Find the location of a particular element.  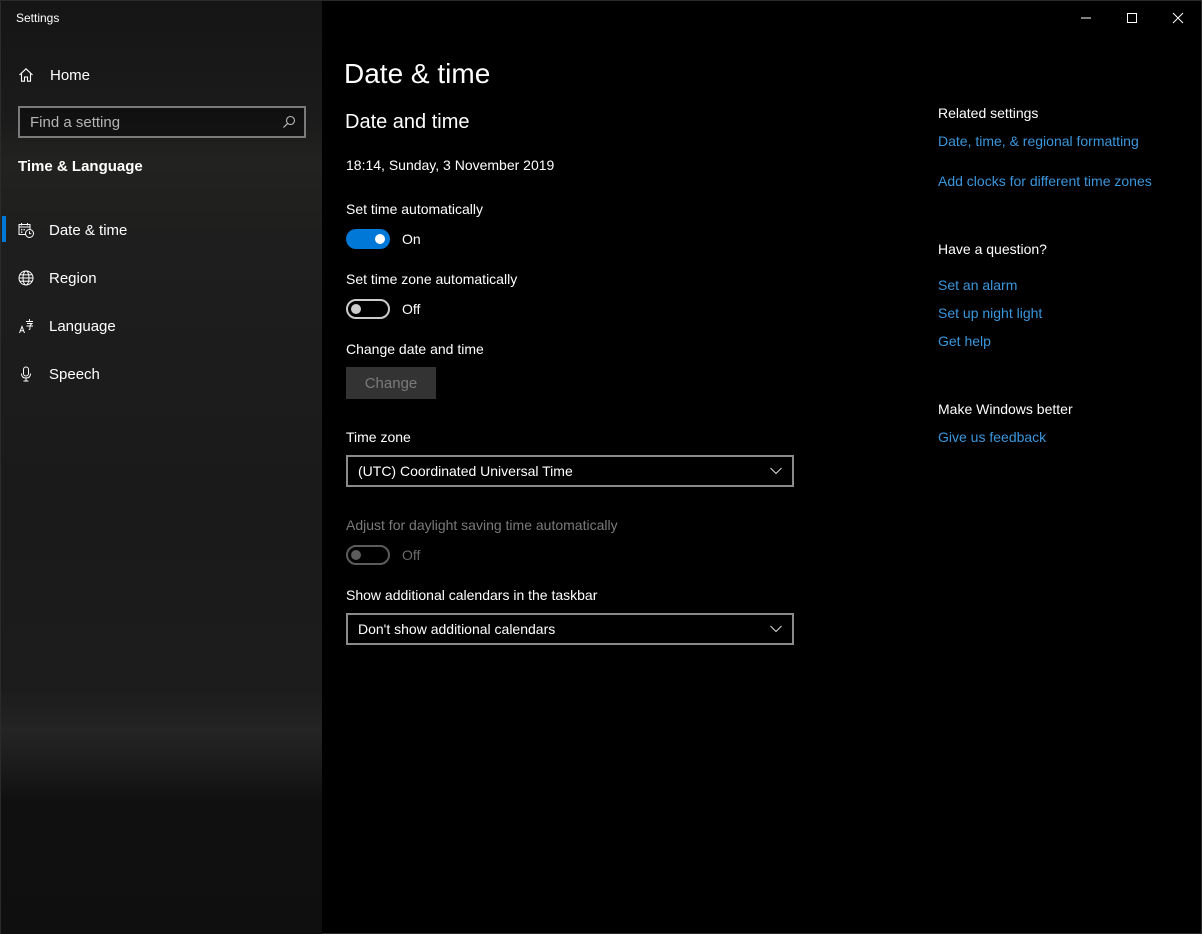

additional-calendars-label: Show additional calendars in the taskbar is located at coordinates (472, 595).